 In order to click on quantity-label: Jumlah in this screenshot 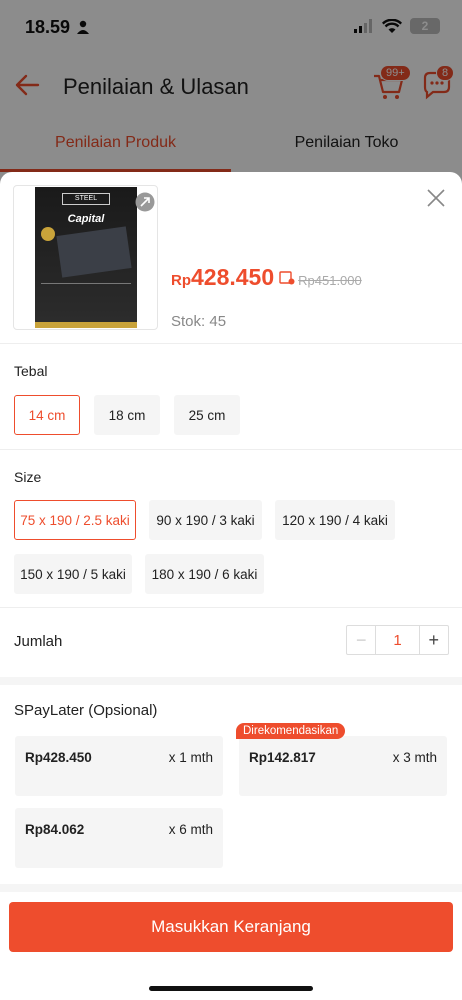, I will do `click(38, 641)`.